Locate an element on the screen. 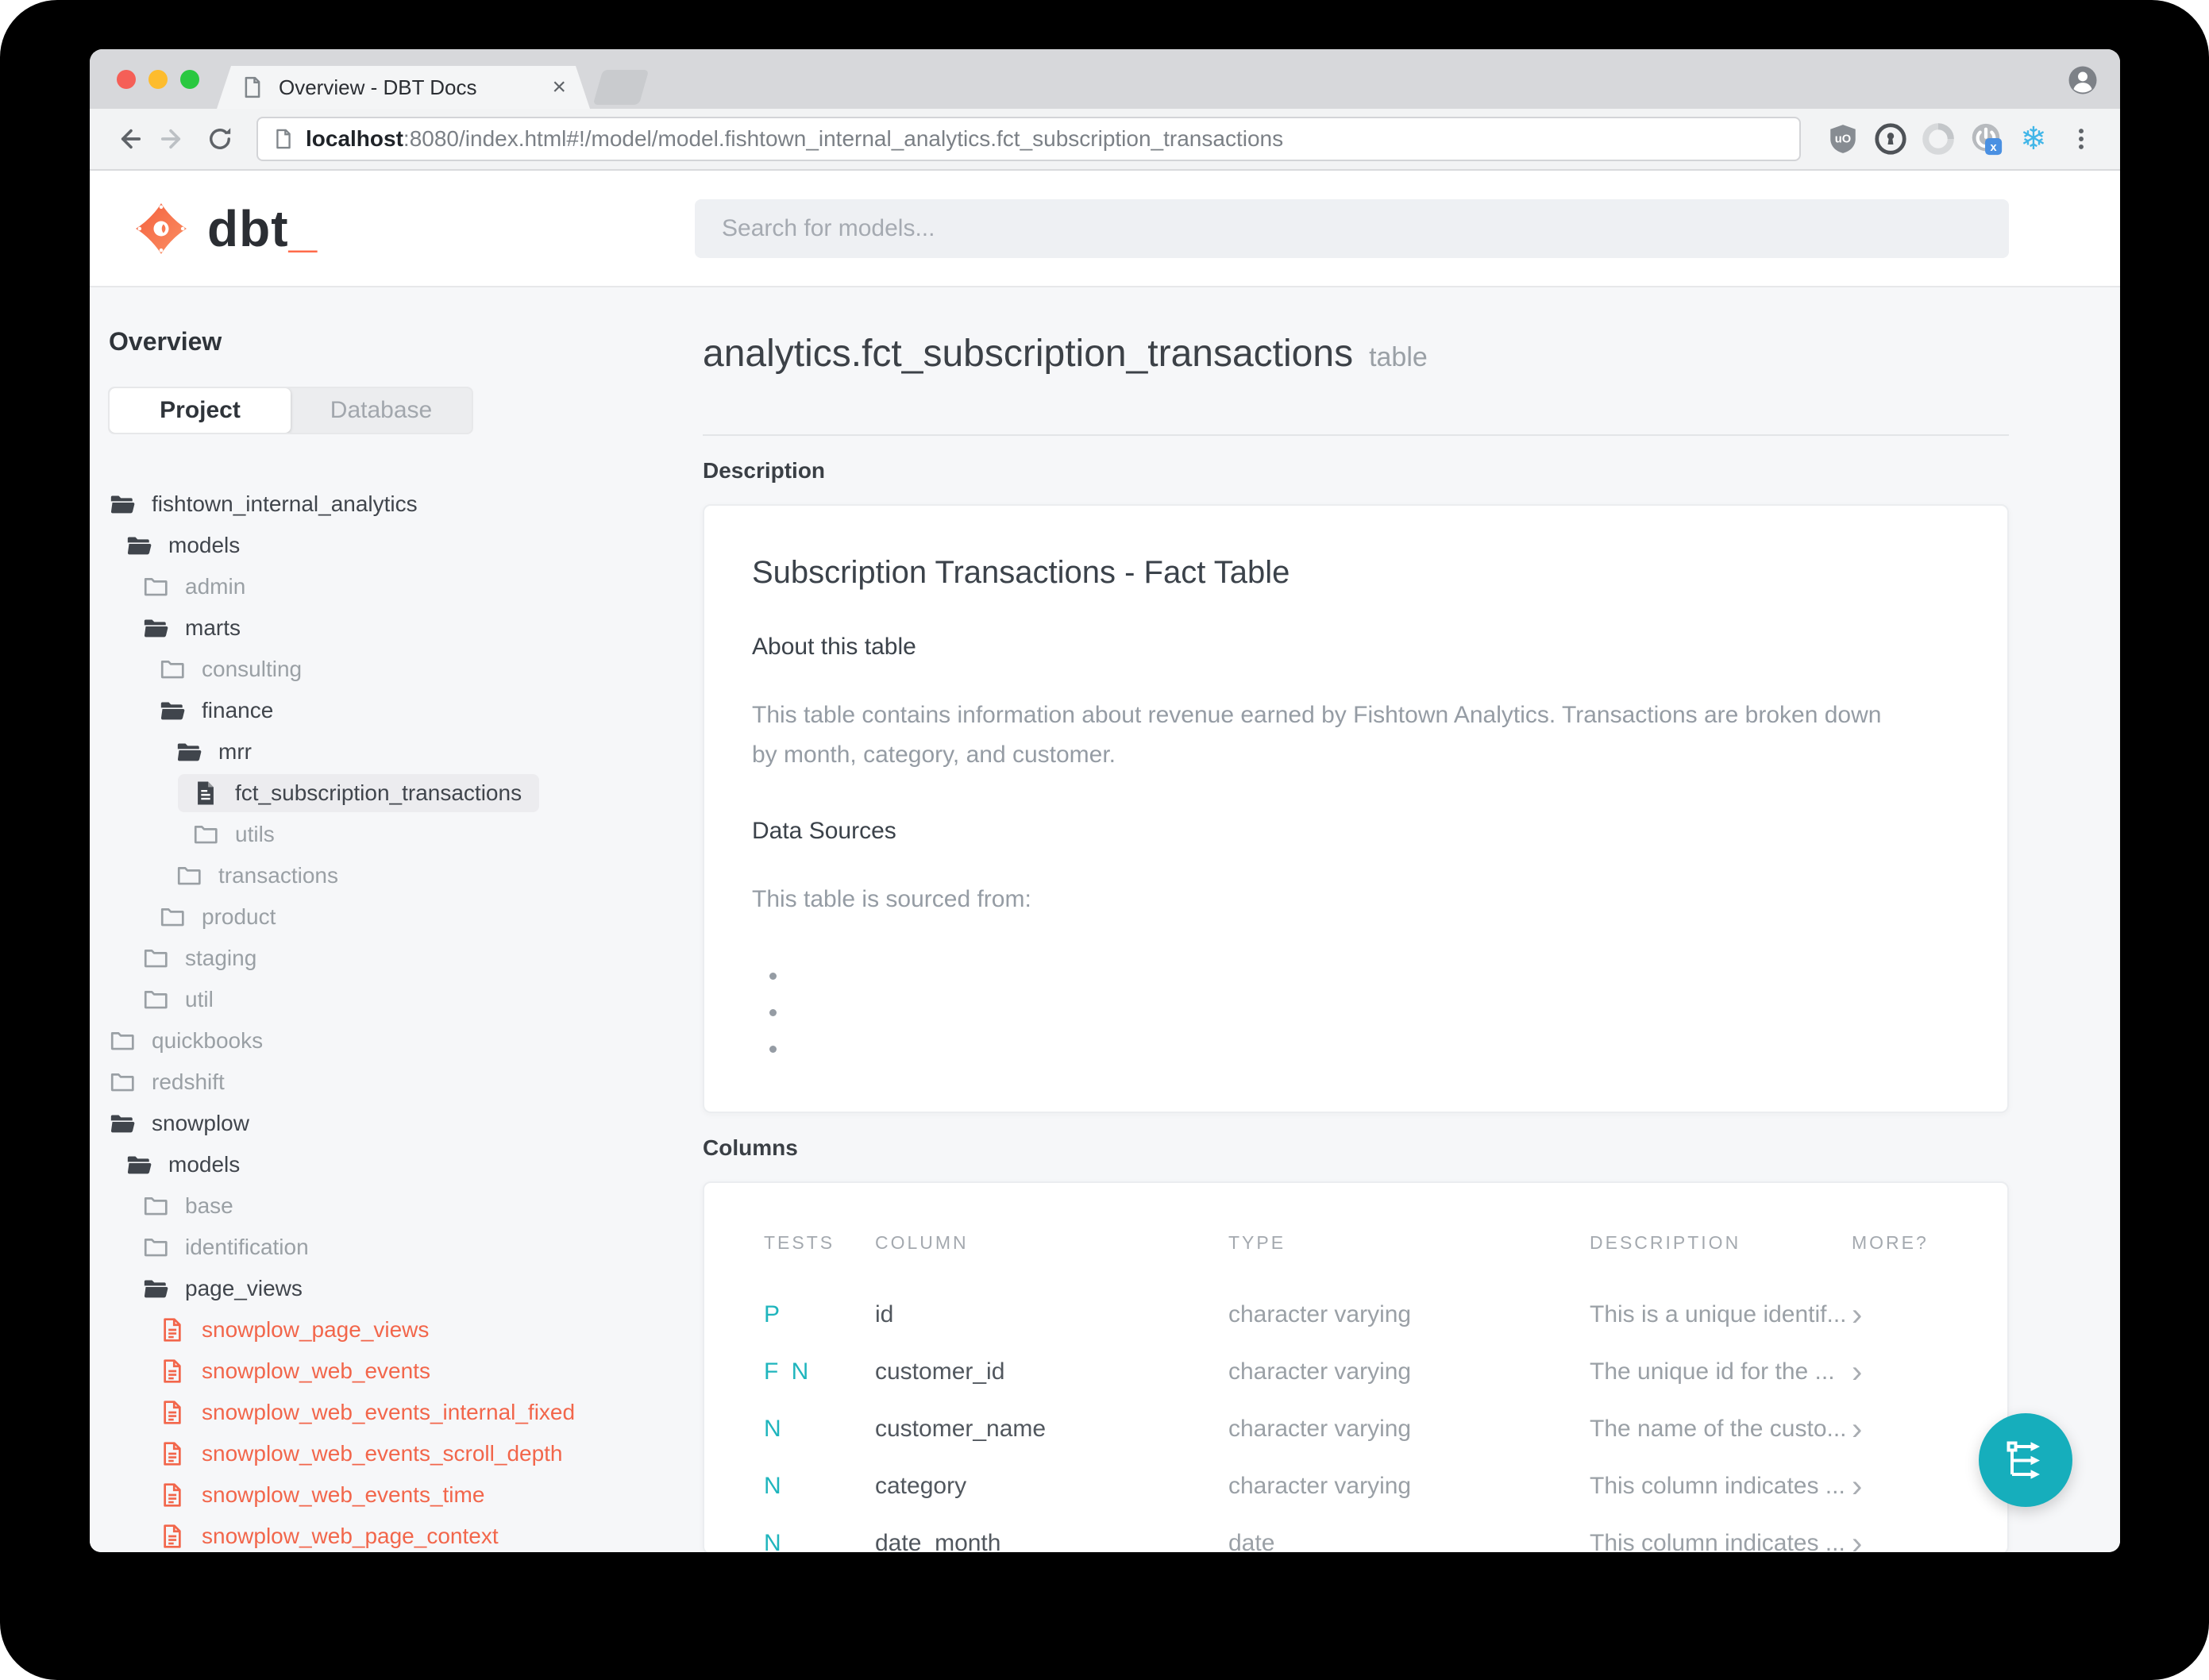 The height and width of the screenshot is (1680, 2209). tree-item-label: snowplow is located at coordinates (201, 1123).